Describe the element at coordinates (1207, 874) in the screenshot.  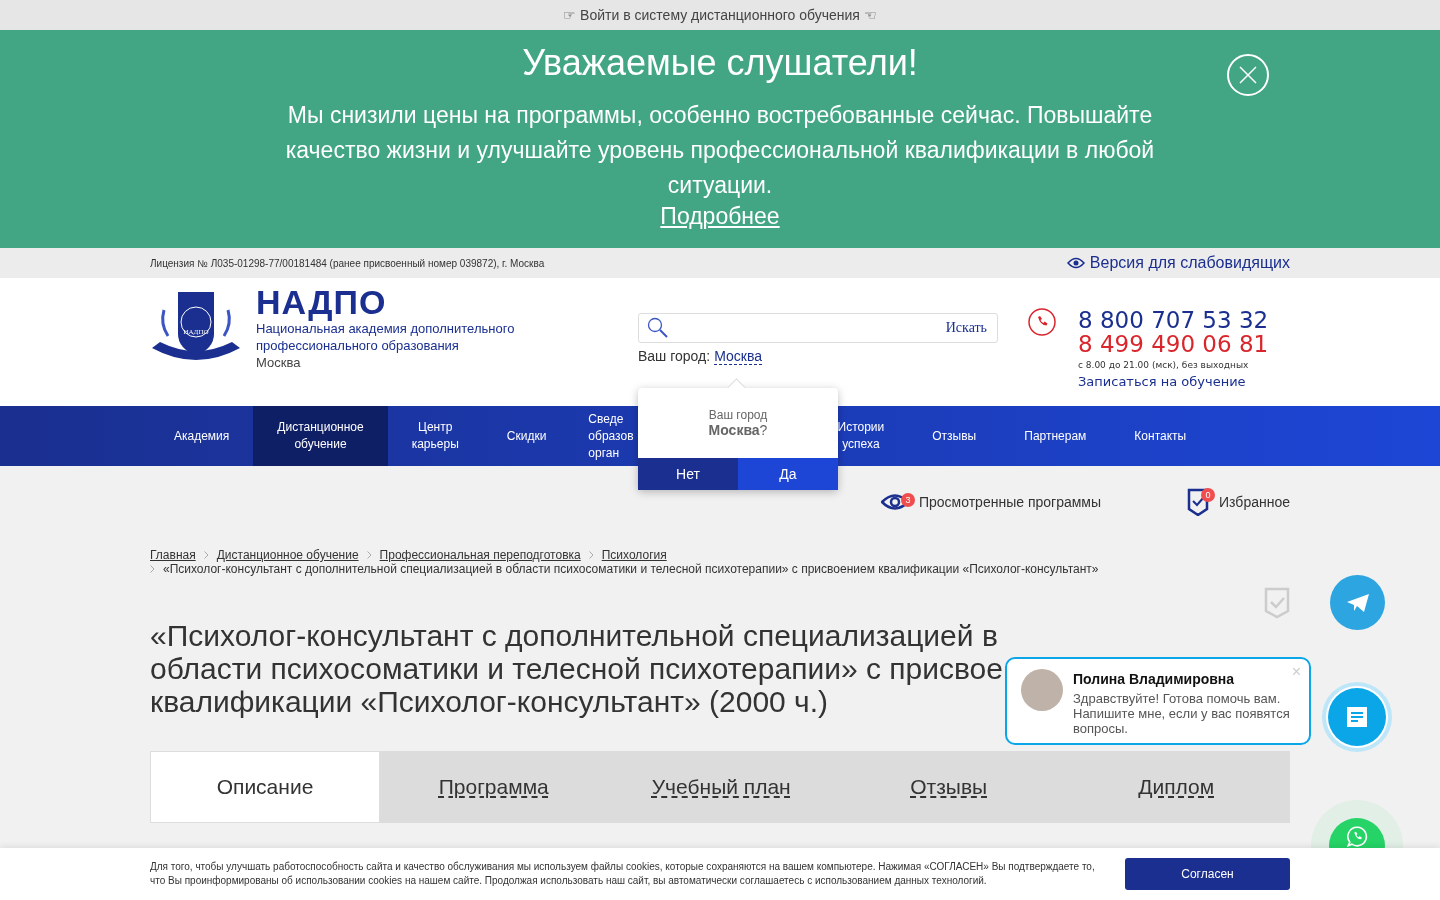
I see `accept-button: Согласен` at that location.